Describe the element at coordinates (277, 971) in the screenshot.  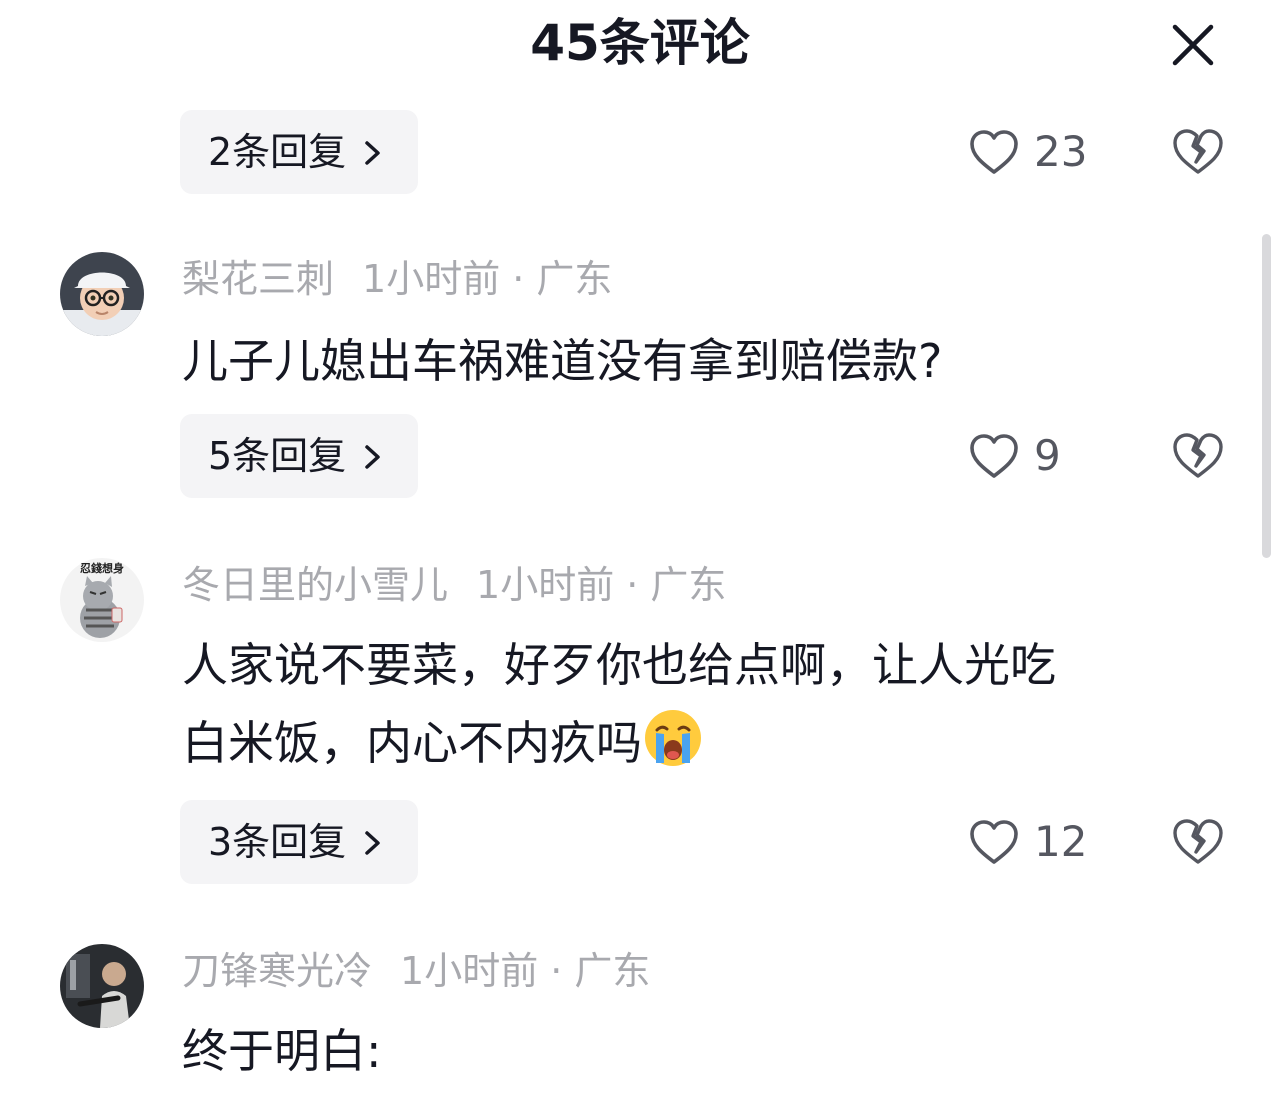
I see `username: 刀锋寒光冷` at that location.